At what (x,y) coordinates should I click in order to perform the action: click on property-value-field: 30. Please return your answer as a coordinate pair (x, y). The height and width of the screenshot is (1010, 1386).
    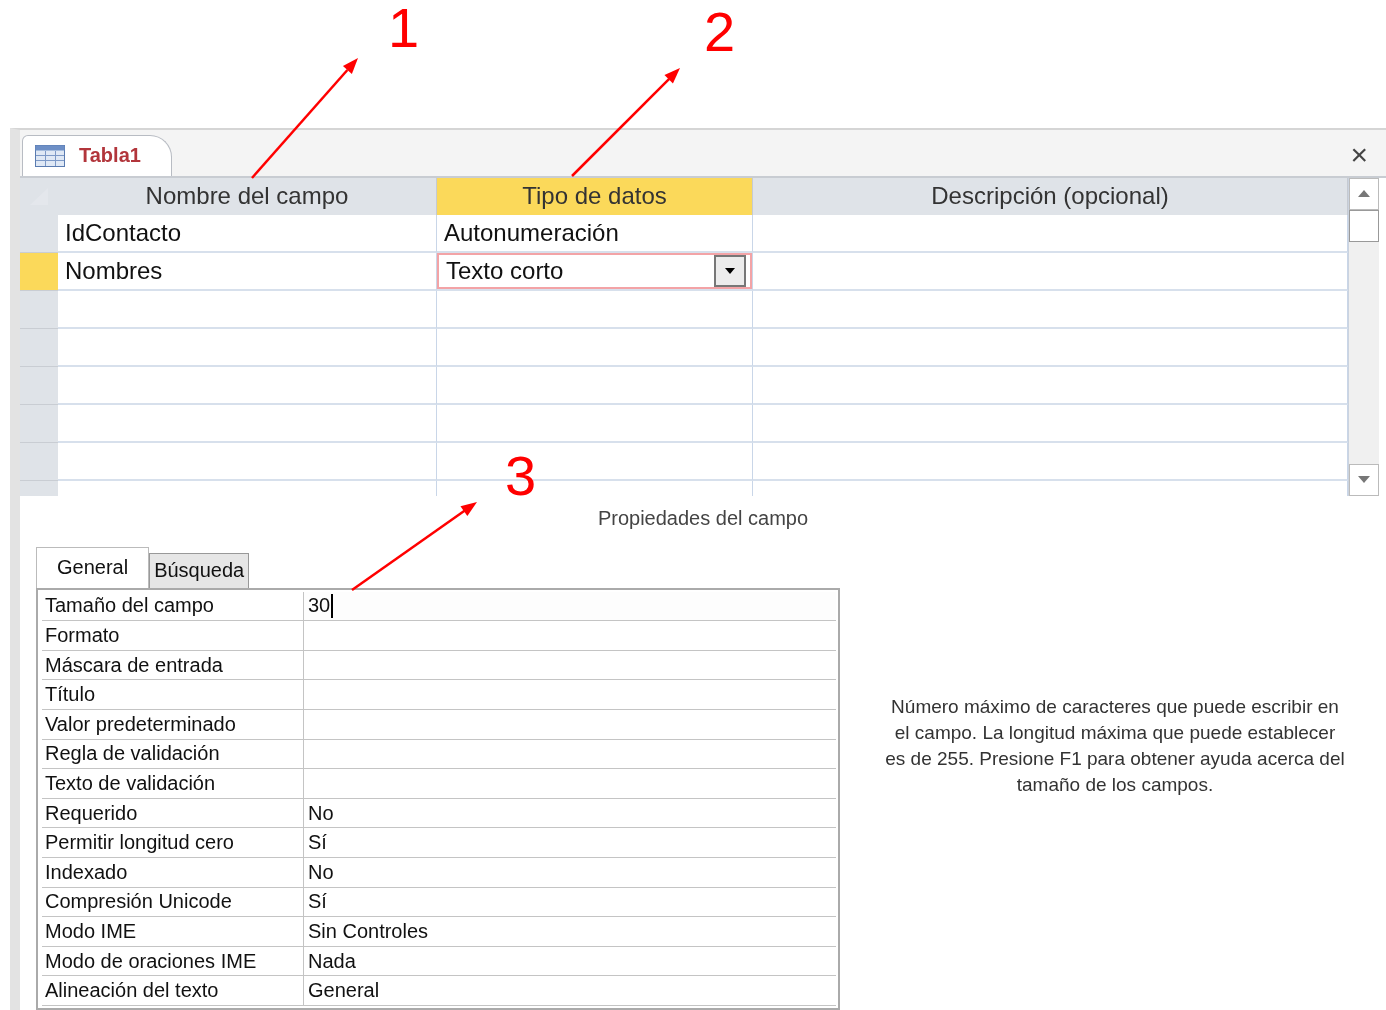
    Looking at the image, I should click on (570, 606).